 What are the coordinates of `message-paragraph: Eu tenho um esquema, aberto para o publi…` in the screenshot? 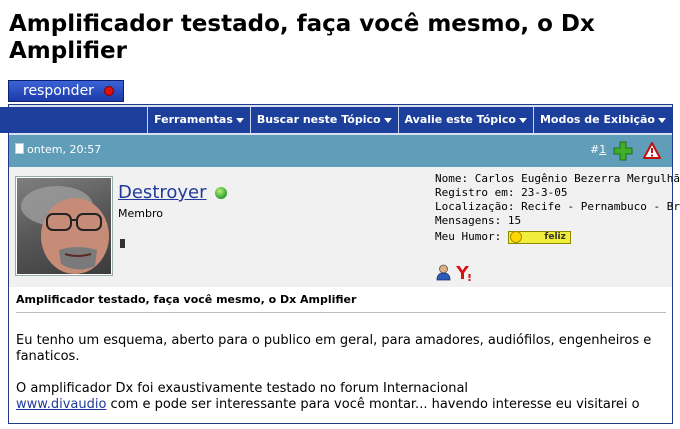 It's located at (334, 348).